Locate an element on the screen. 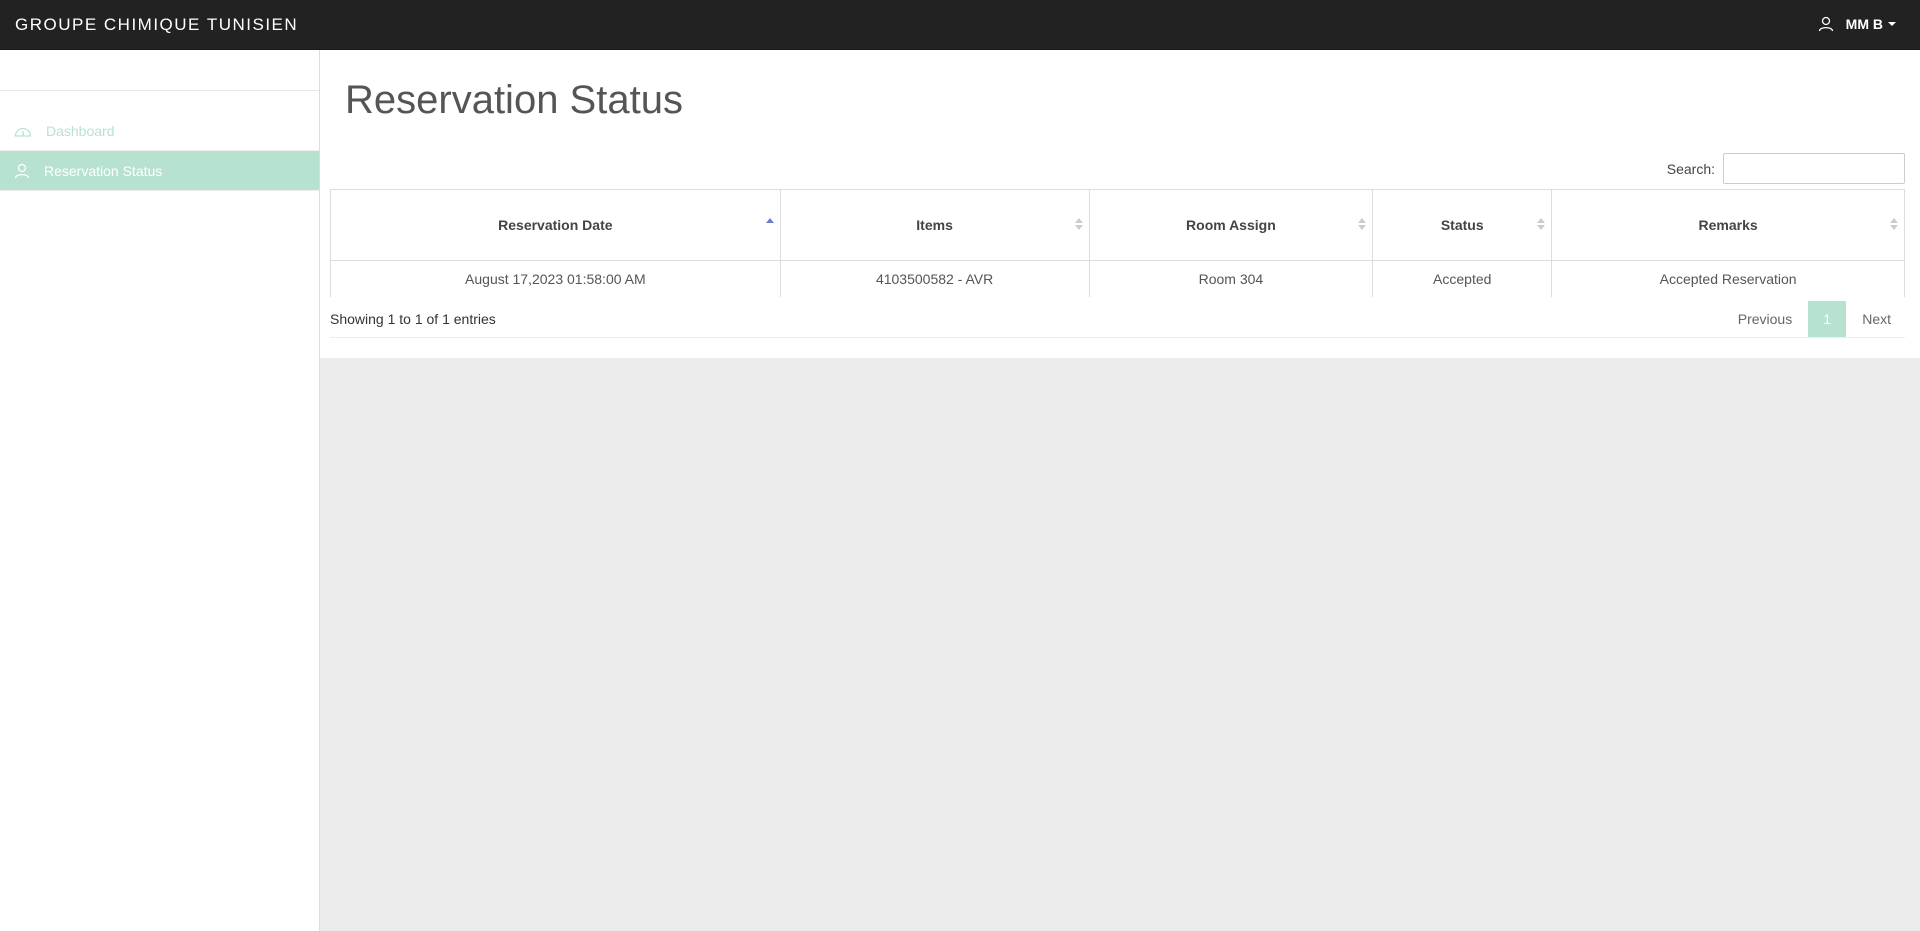  column-header-status: Status is located at coordinates (1462, 225).